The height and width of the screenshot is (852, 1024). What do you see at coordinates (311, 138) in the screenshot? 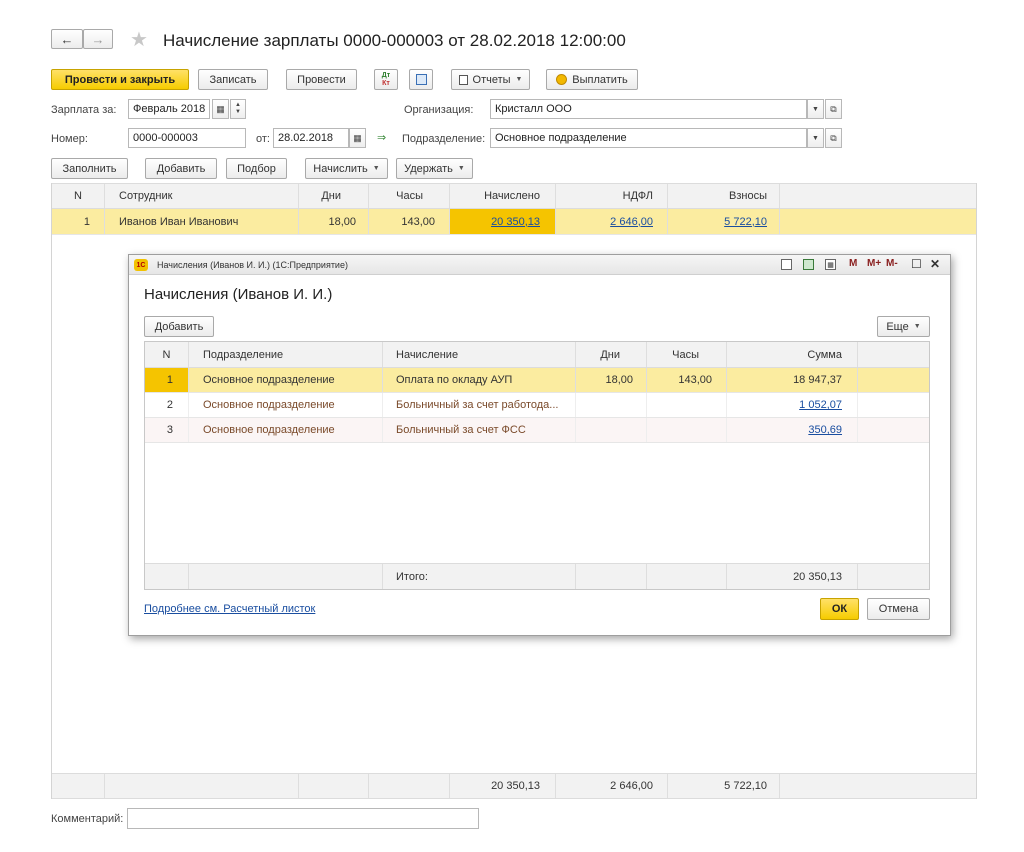
I see `date-field: 28.02.2018` at bounding box center [311, 138].